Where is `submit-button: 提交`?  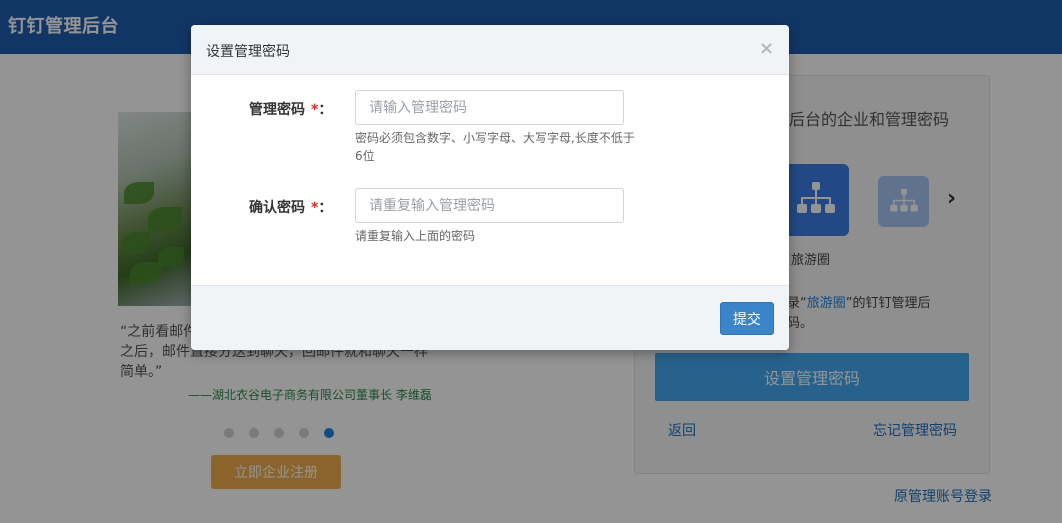 submit-button: 提交 is located at coordinates (747, 318).